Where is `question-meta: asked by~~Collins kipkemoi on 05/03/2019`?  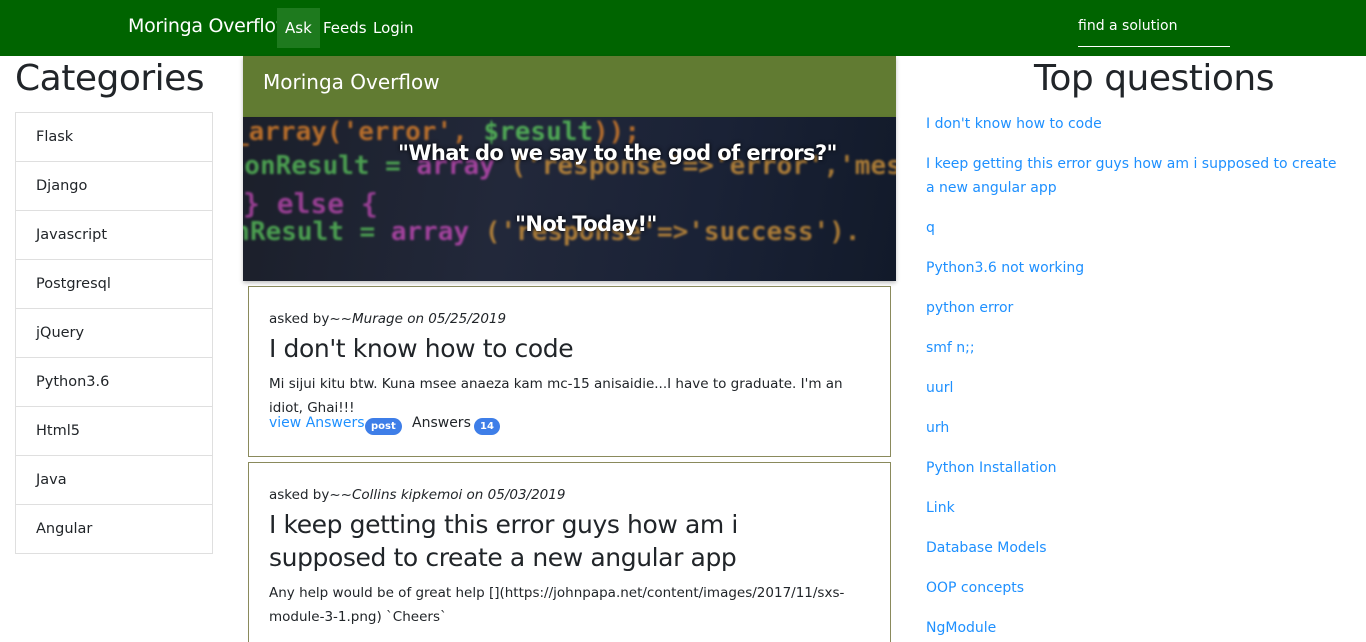
question-meta: asked by~~Collins kipkemoi on 05/03/2019 is located at coordinates (417, 495).